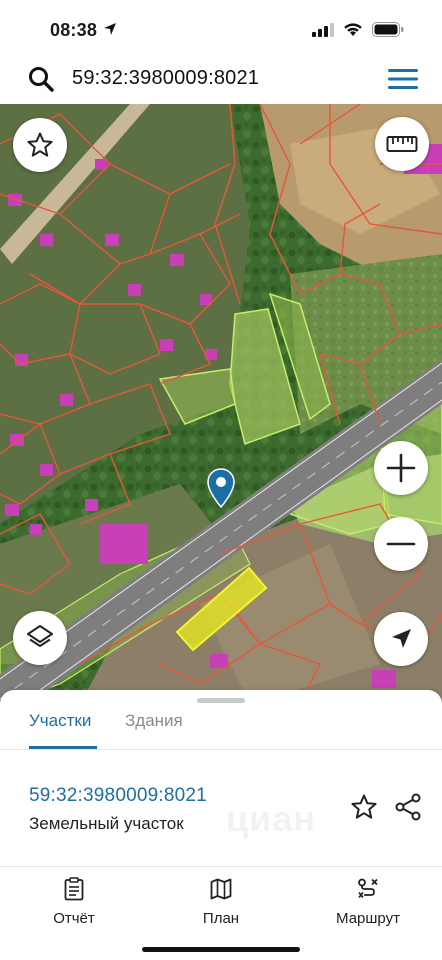  I want to click on bottom-navigation: Отчёт План Маршрут, so click(221, 913).